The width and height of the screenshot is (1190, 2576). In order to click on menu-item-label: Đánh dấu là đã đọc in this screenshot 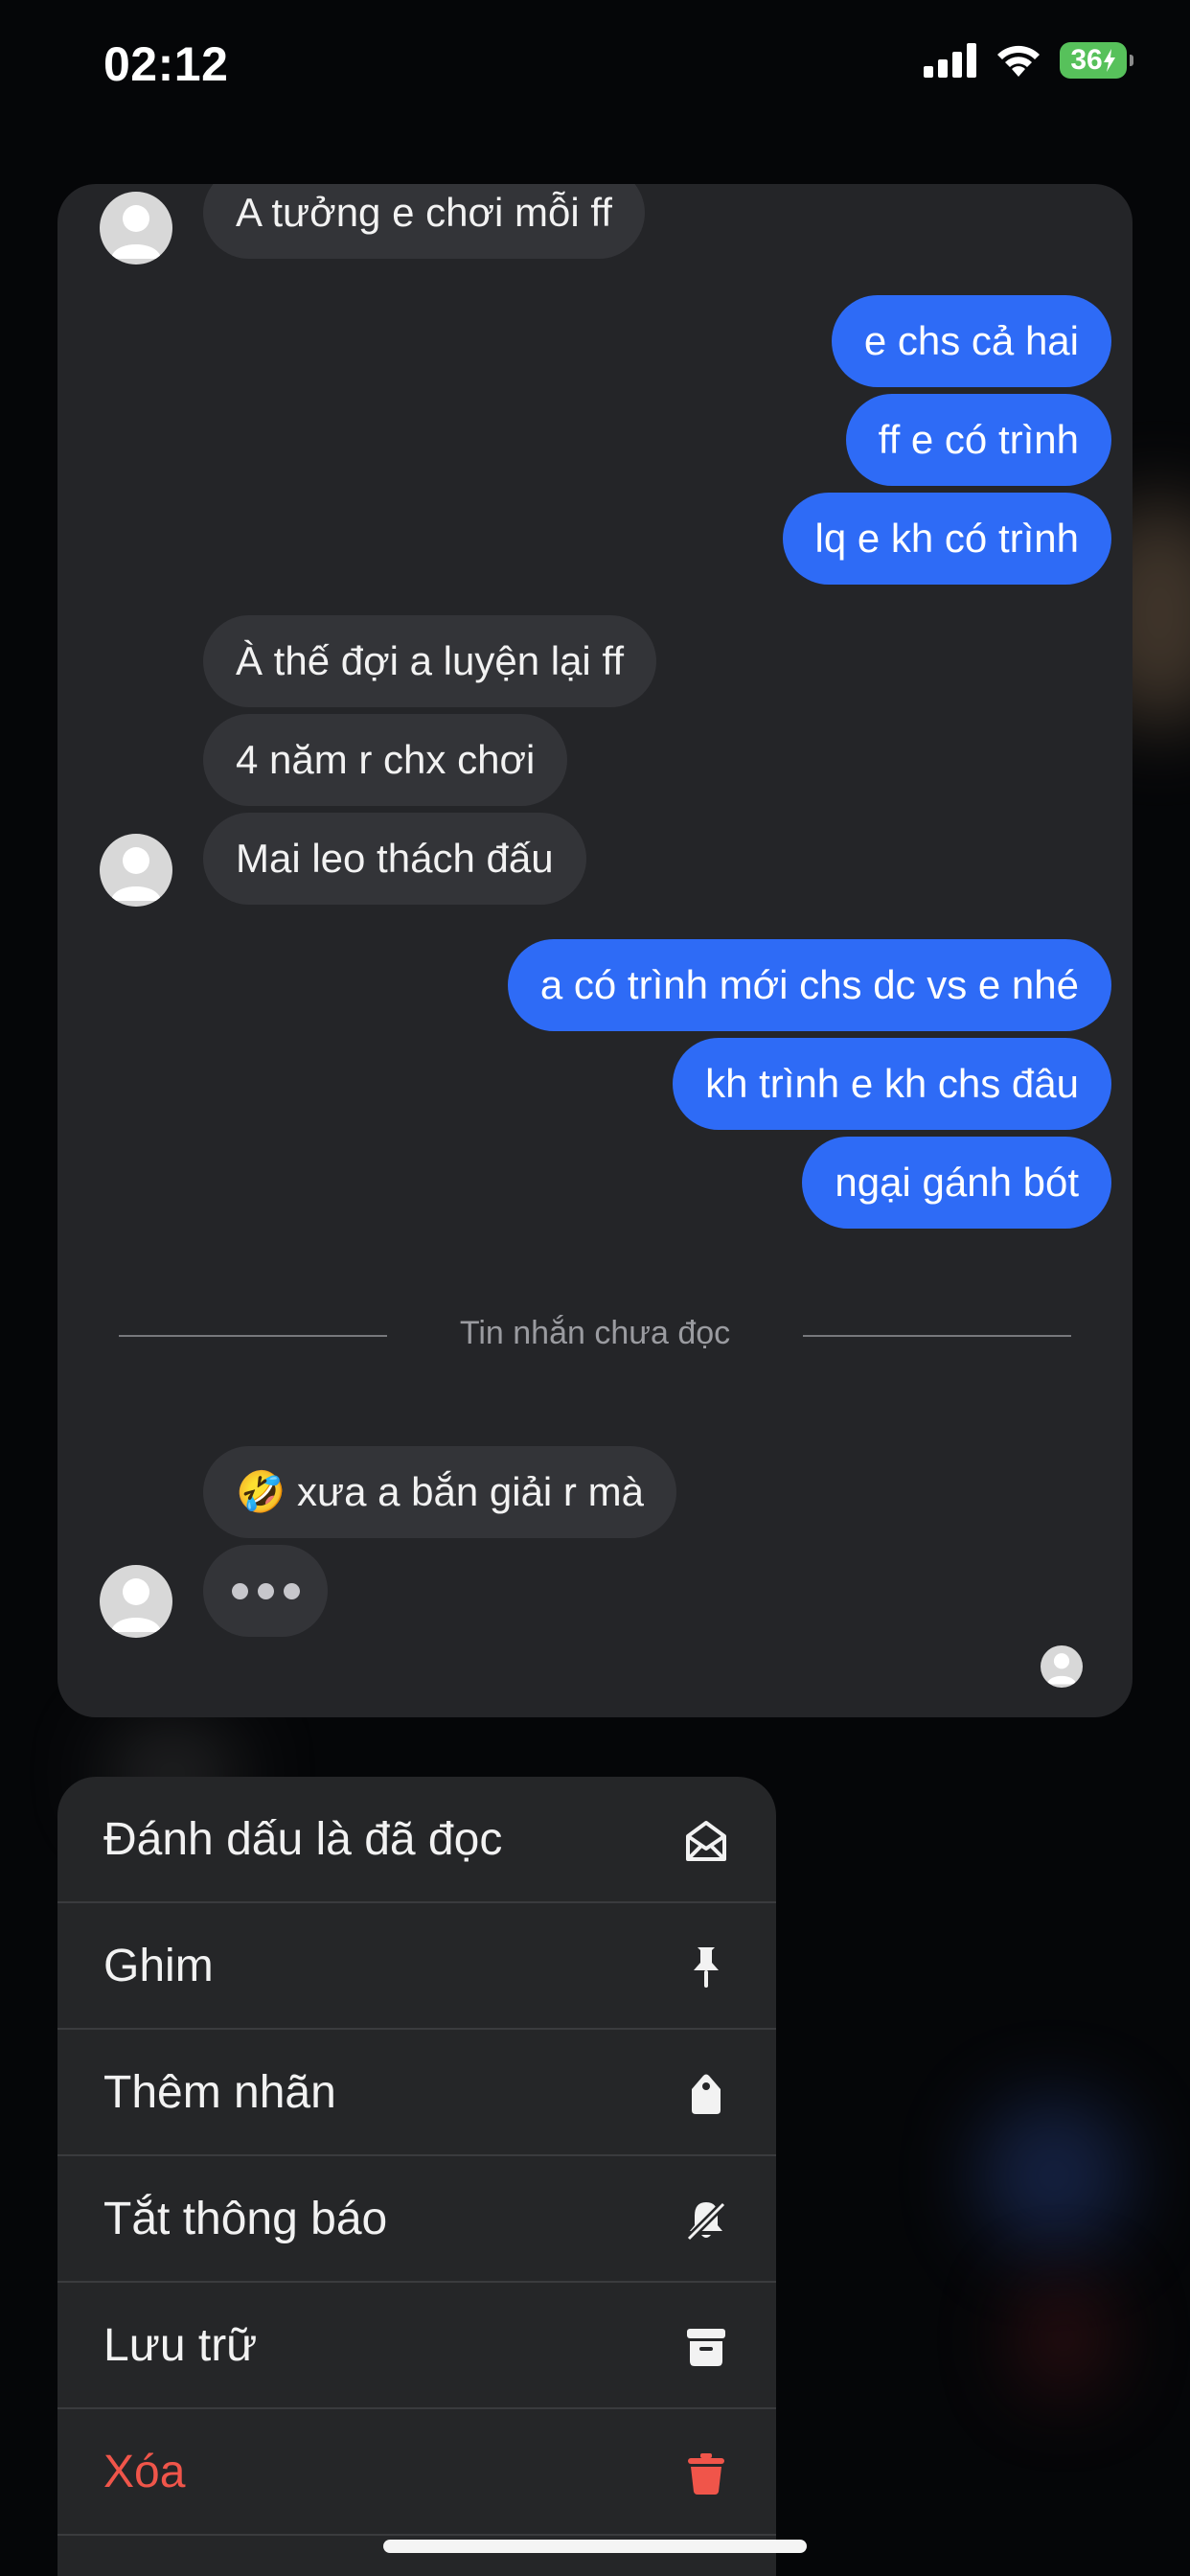, I will do `click(303, 1839)`.